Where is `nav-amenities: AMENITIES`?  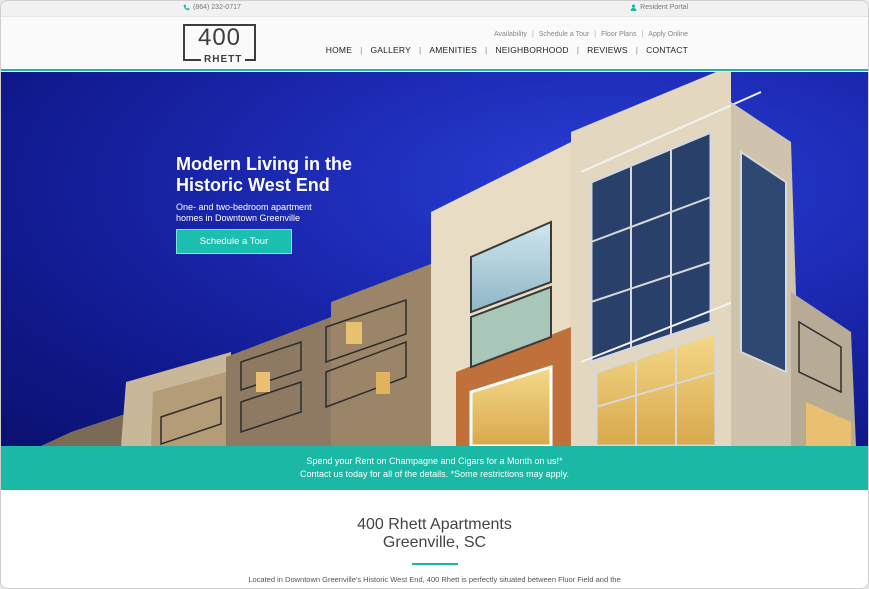 nav-amenities: AMENITIES is located at coordinates (453, 50).